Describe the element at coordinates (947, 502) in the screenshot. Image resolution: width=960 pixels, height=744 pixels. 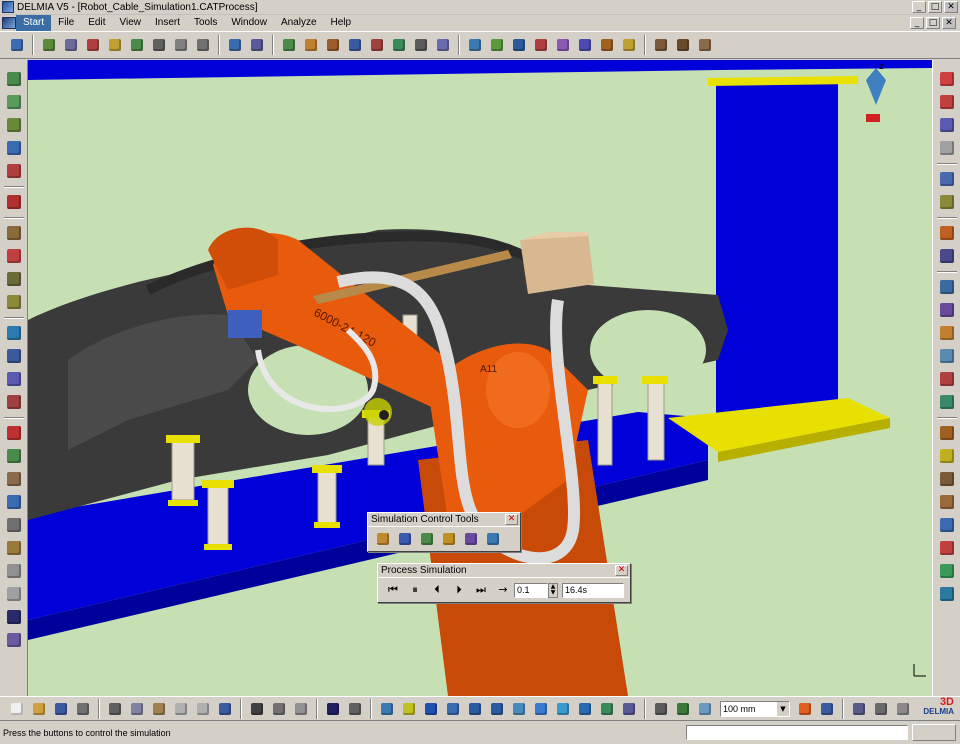
I see `clamp-icon` at that location.